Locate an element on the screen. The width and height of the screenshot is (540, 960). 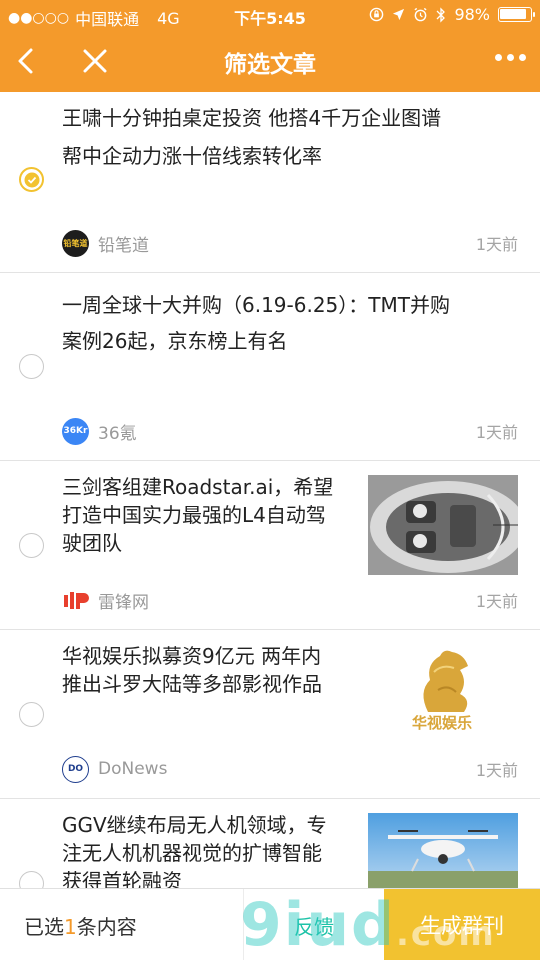
source-name: DoNews is located at coordinates (133, 769).